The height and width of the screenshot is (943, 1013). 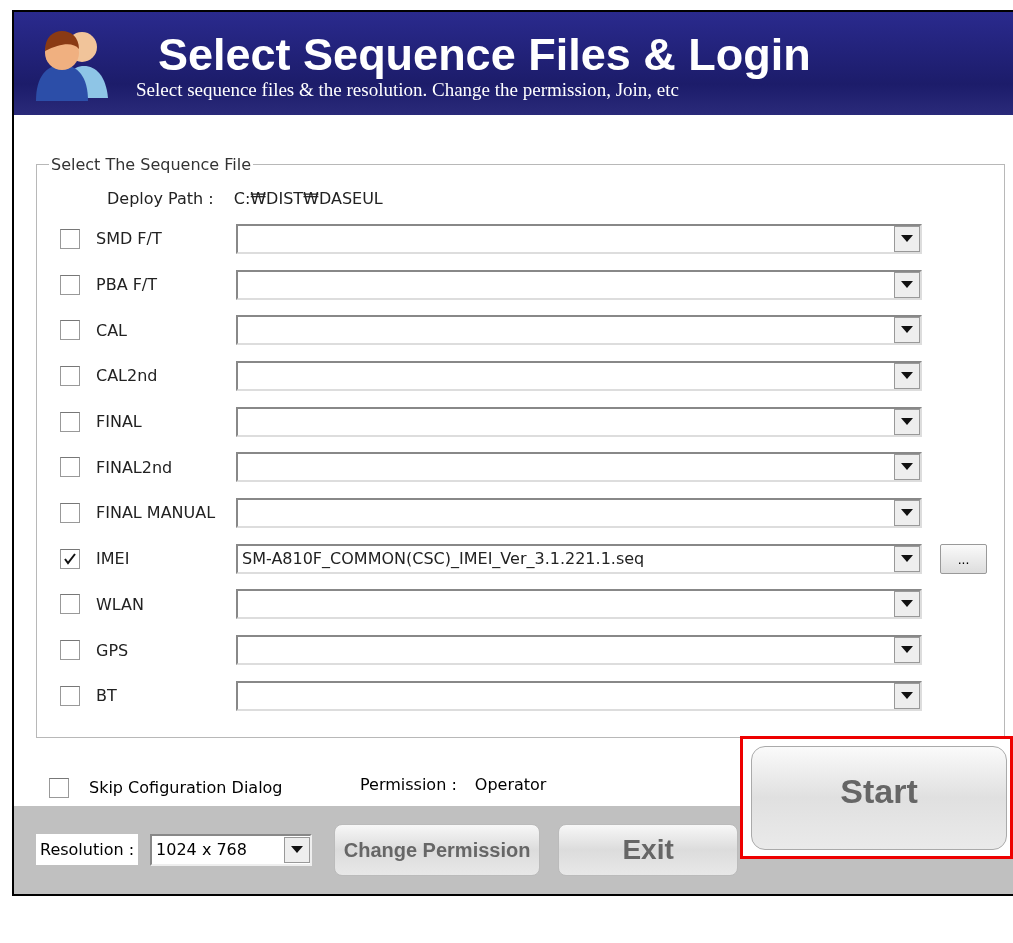 I want to click on start-button: Start, so click(x=879, y=797).